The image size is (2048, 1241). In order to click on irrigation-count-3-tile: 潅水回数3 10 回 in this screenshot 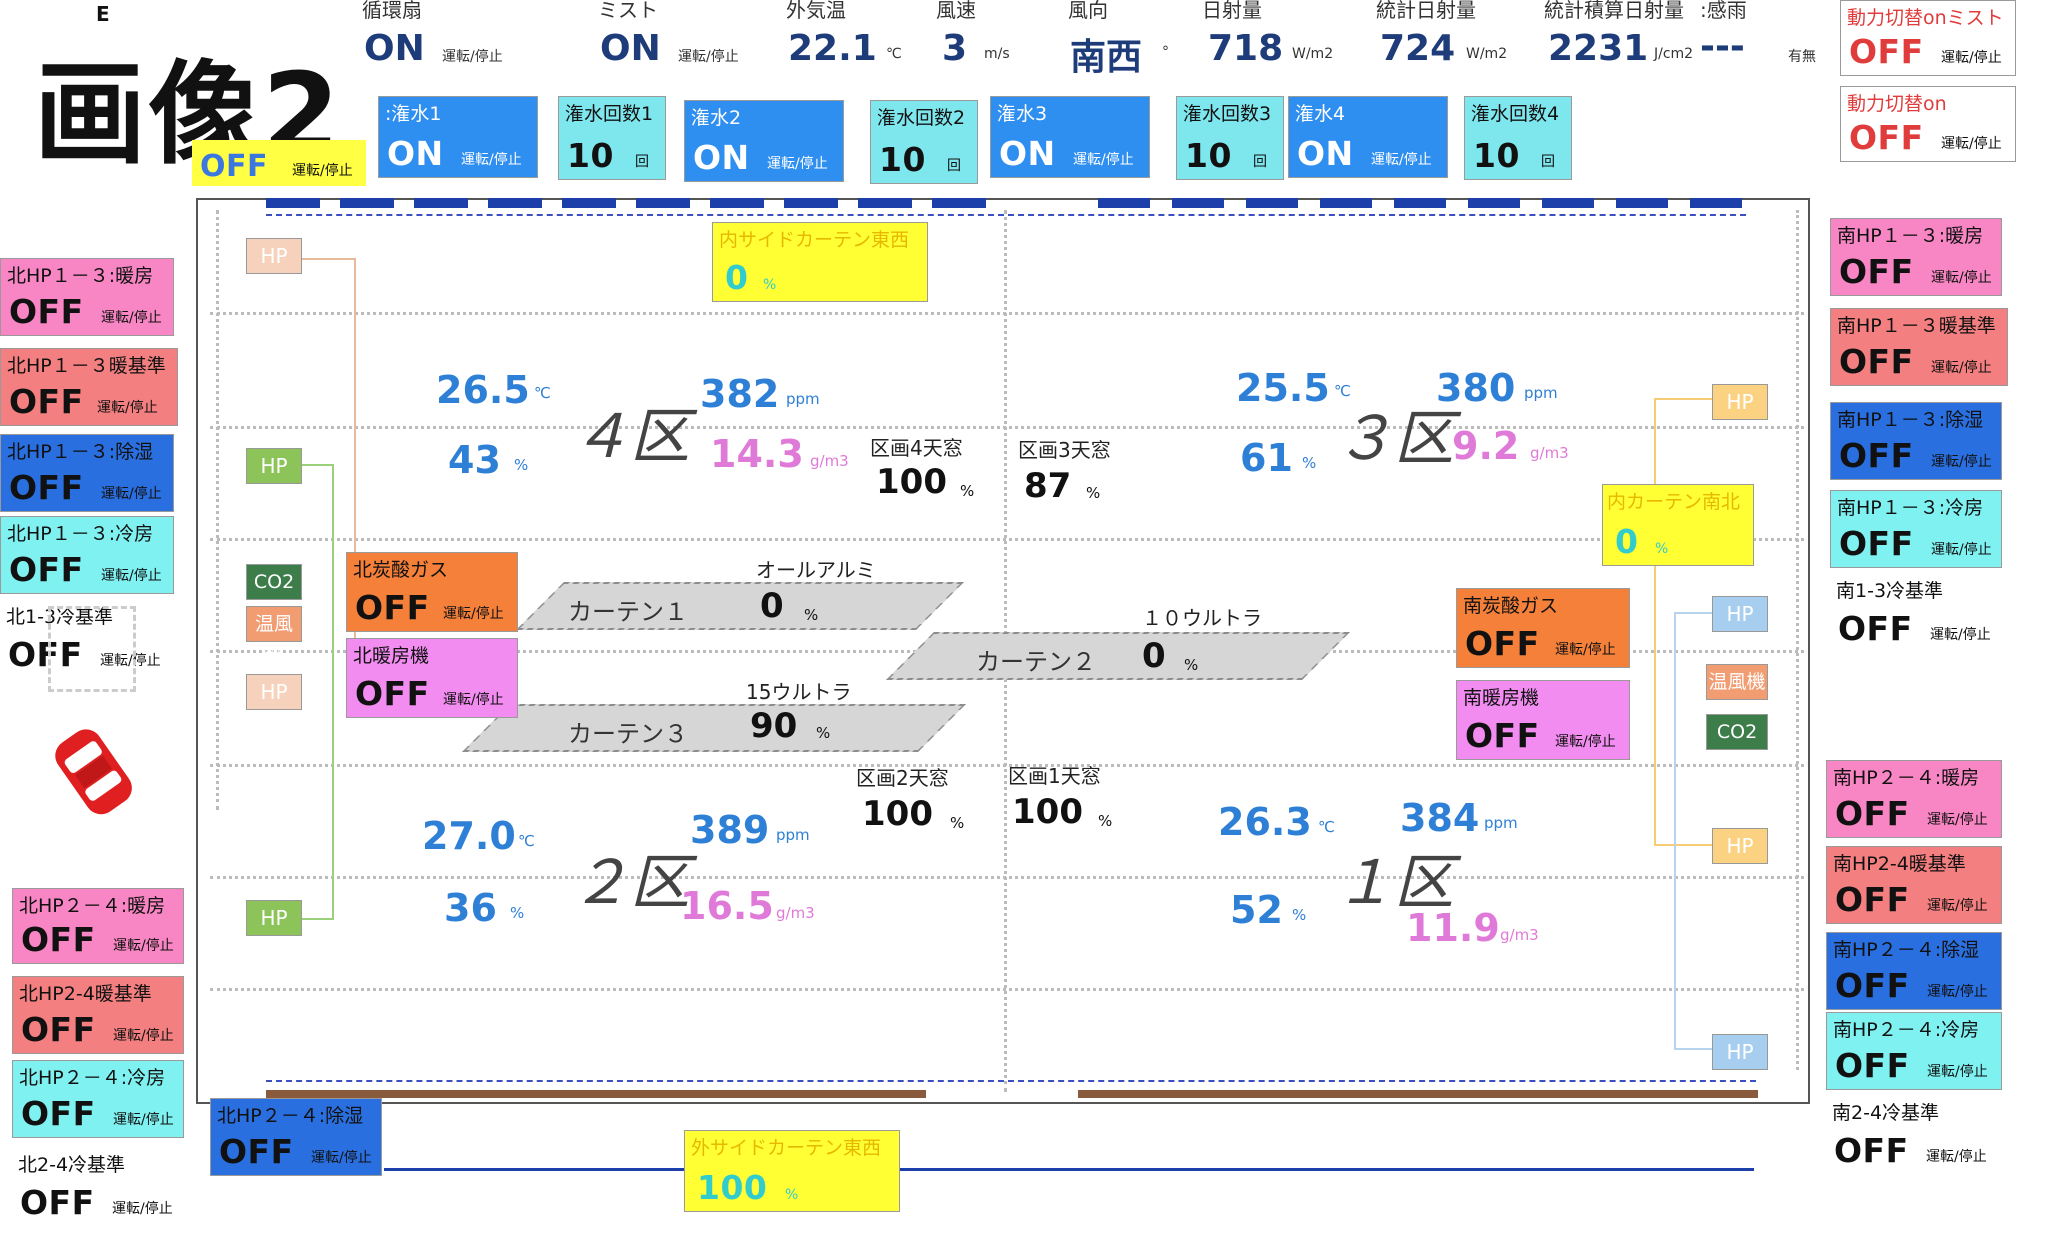, I will do `click(1230, 138)`.